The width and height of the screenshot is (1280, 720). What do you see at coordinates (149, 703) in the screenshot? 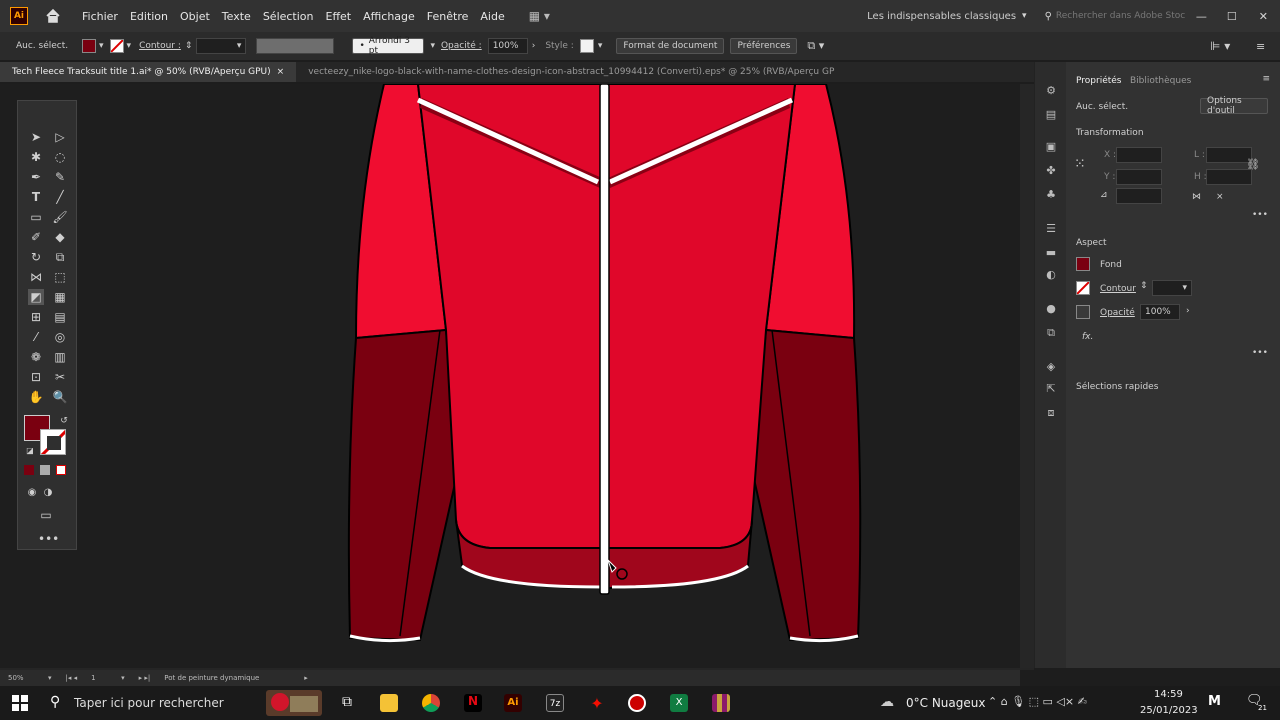
I see `taskbar-search-input: Taper ici pour rechercher` at bounding box center [149, 703].